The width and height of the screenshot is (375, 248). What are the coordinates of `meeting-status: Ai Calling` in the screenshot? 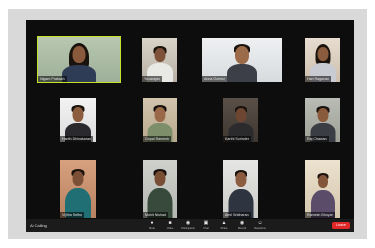 It's located at (38, 225).